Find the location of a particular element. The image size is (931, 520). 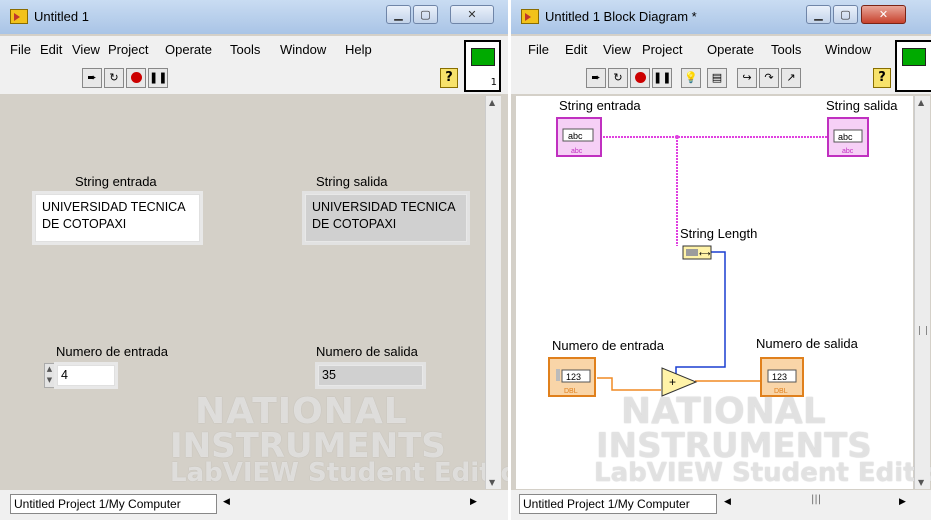

menu-help: Help is located at coordinates (358, 49).